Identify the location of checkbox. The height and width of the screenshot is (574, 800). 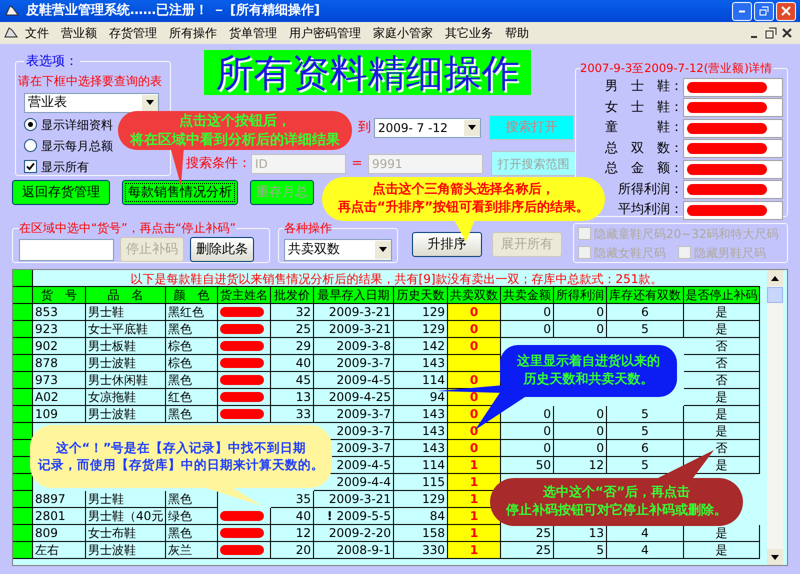
(30, 166).